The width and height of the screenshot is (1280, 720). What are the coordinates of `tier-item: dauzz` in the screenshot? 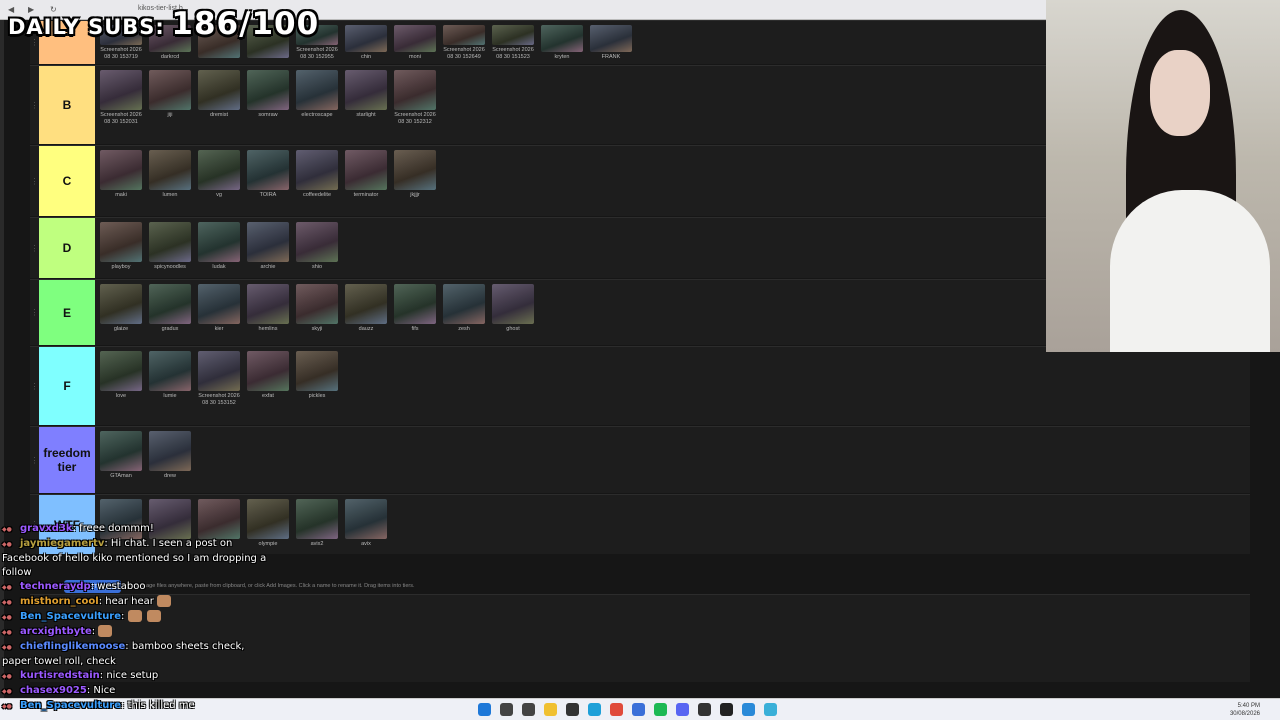 It's located at (366, 312).